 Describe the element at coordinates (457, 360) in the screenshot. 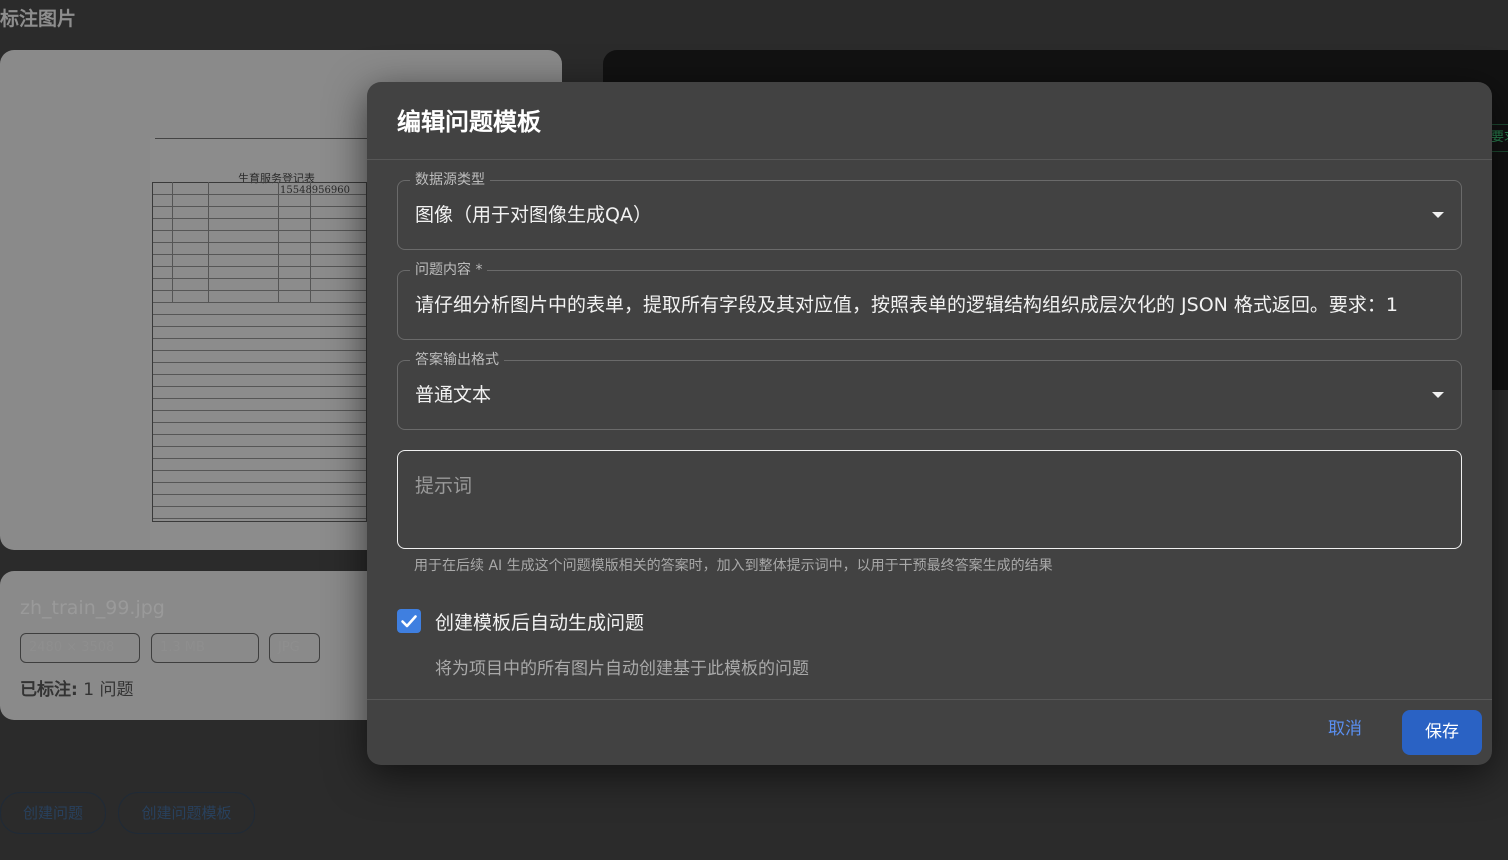

I see `answer-format-label: 答案输出格式` at that location.